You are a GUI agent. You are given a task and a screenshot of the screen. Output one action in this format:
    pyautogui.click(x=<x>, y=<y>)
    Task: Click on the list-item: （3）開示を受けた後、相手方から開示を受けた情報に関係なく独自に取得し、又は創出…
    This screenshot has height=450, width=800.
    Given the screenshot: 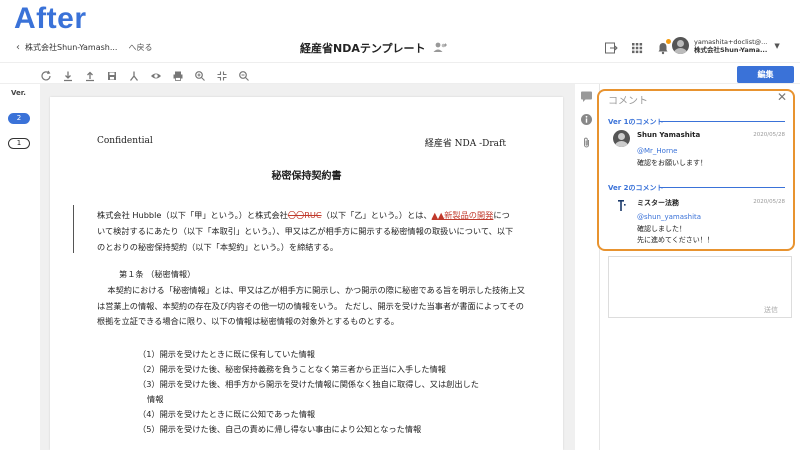 What is the action you would take?
    pyautogui.click(x=308, y=384)
    